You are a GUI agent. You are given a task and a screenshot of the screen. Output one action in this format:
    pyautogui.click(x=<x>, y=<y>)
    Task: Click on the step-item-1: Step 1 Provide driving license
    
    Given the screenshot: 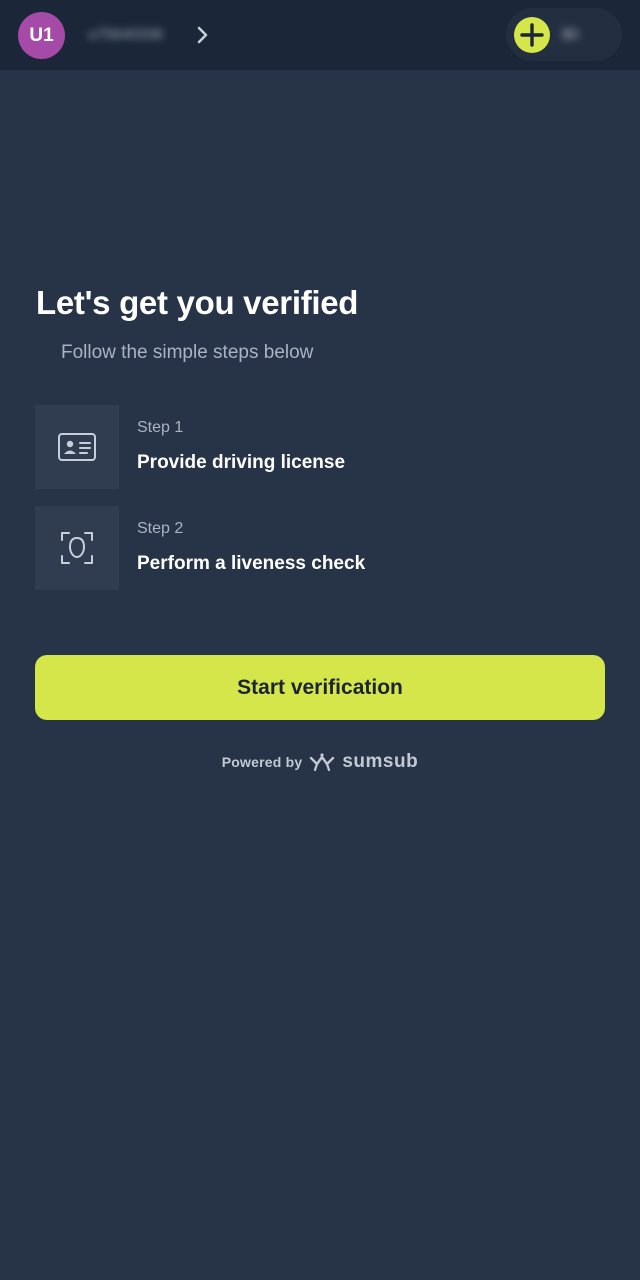 What is the action you would take?
    pyautogui.click(x=320, y=447)
    